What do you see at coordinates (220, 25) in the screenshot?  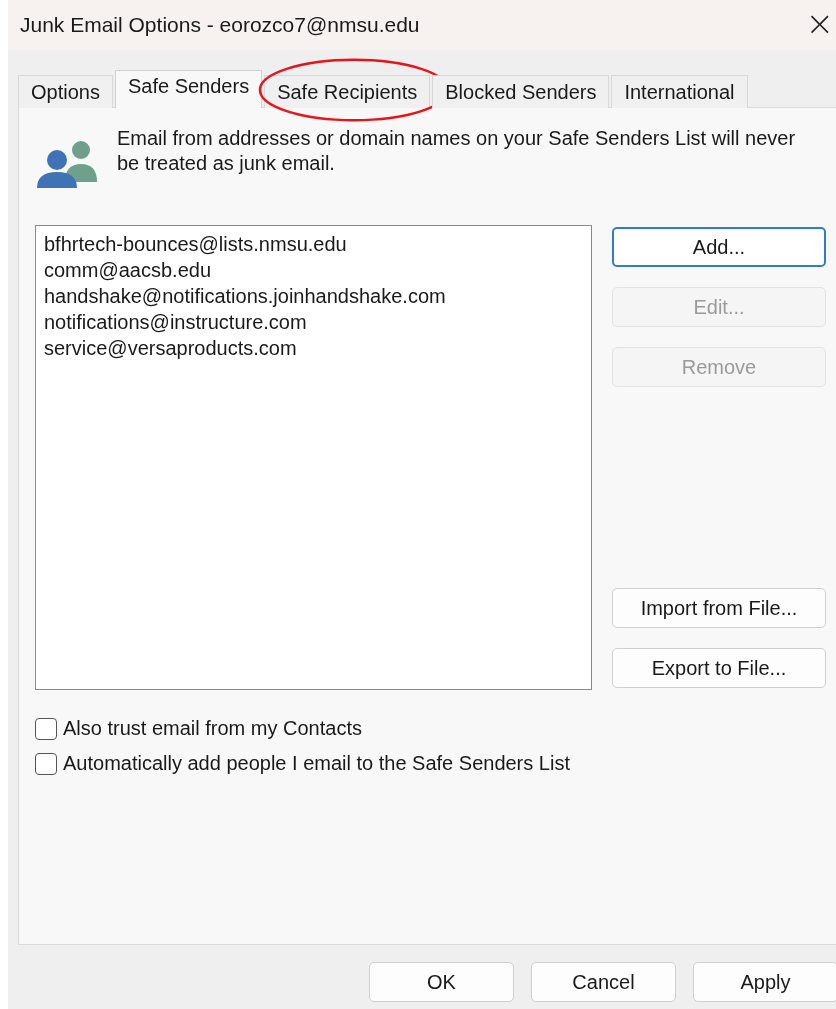 I see `window-title: Junk Email Options - eorozco7@nmsu.edu` at bounding box center [220, 25].